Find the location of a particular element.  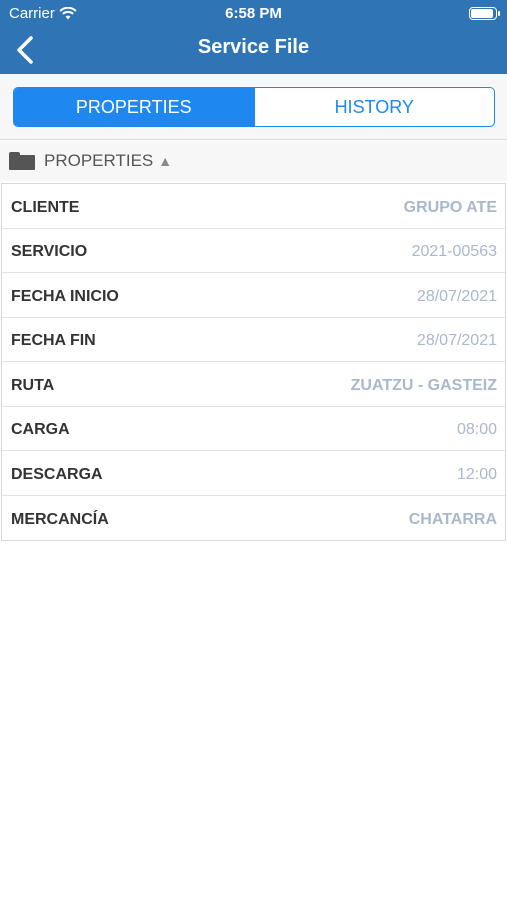

property-label: MERCANCÍA is located at coordinates (60, 519).